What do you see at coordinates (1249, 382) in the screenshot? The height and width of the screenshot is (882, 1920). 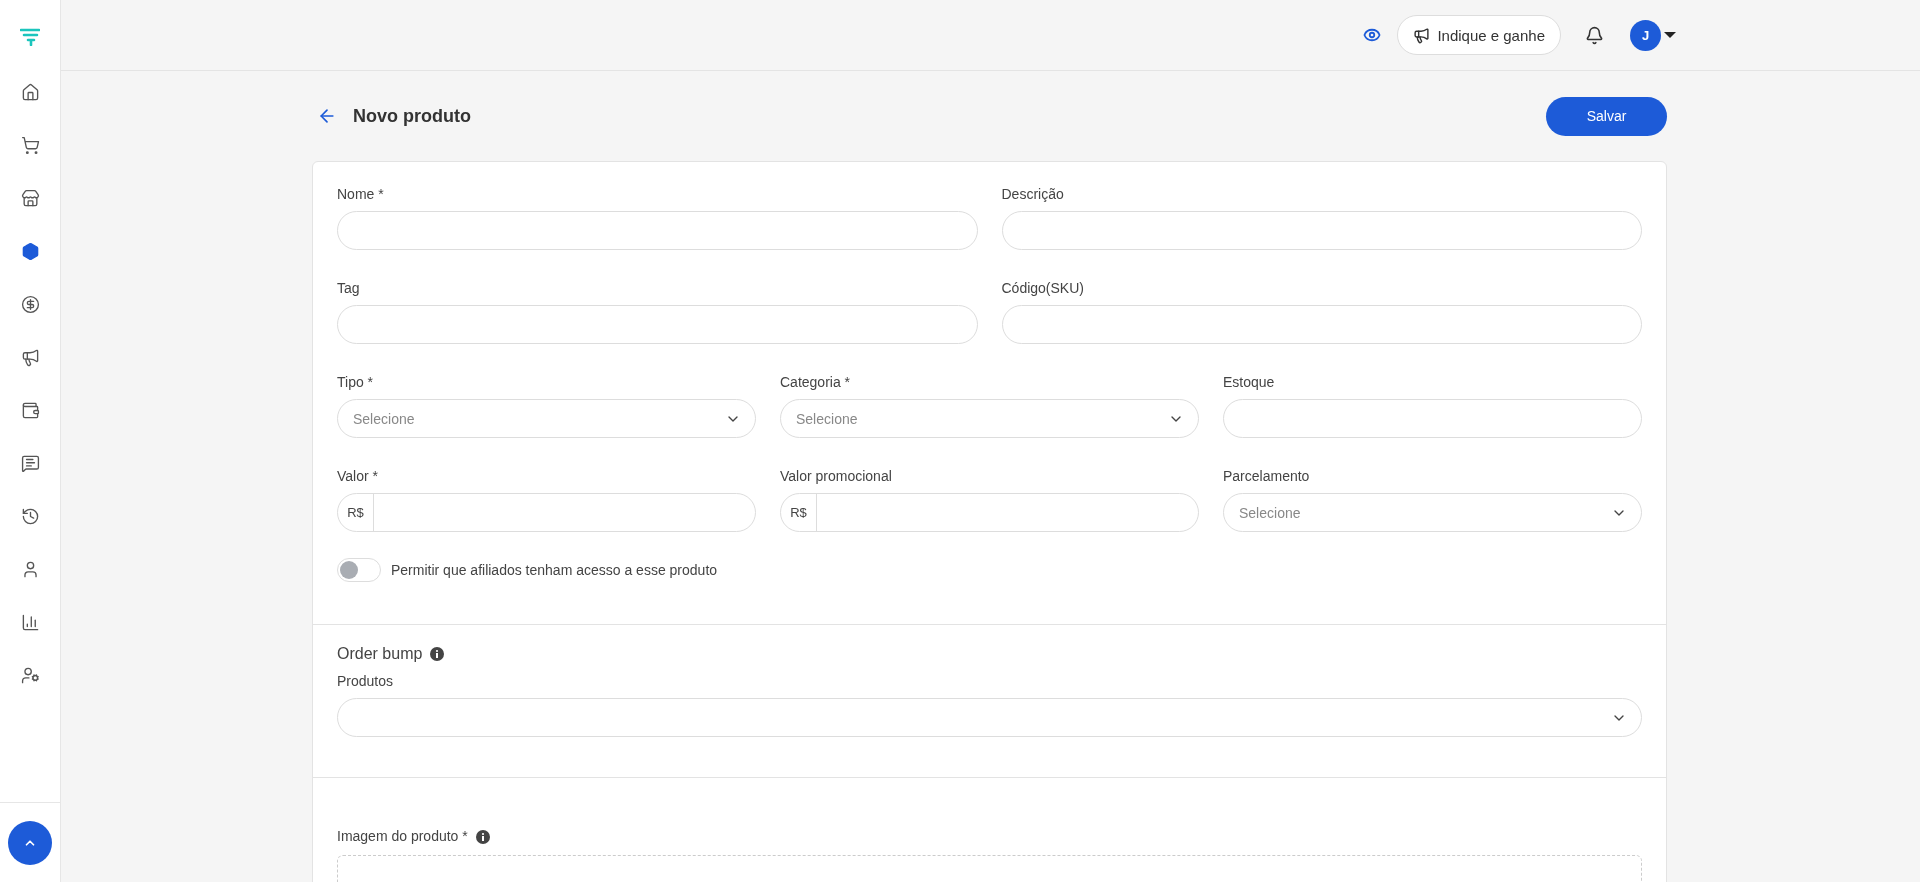 I see `field-label: Estoque` at bounding box center [1249, 382].